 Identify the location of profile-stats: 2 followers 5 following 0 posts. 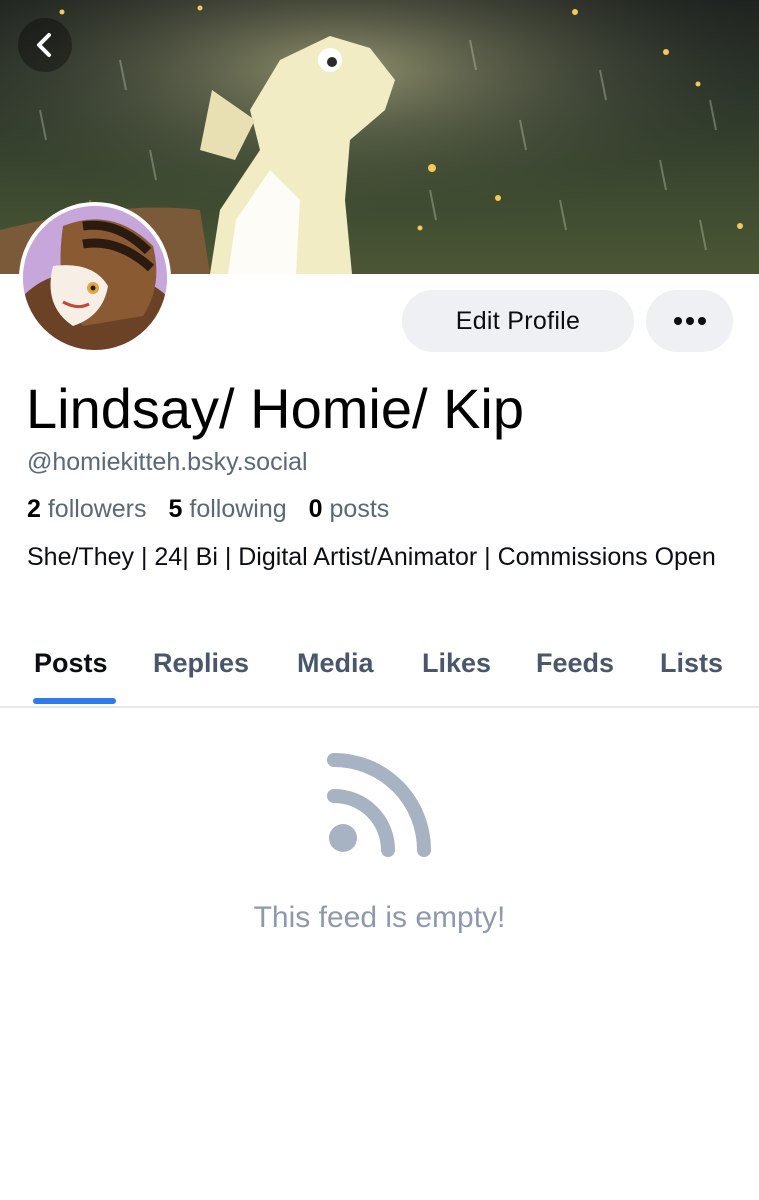
(208, 509).